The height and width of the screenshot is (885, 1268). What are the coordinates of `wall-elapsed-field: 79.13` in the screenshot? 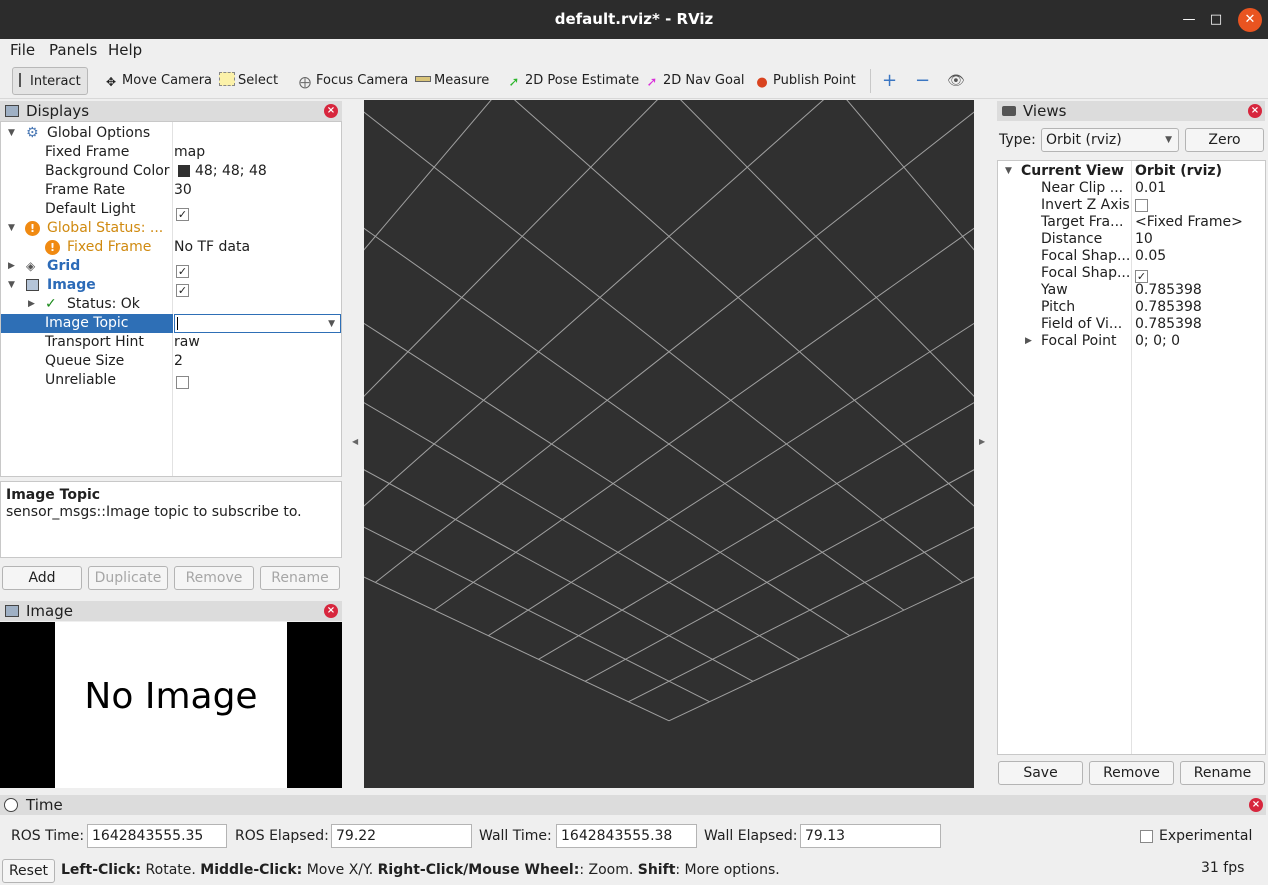 It's located at (870, 836).